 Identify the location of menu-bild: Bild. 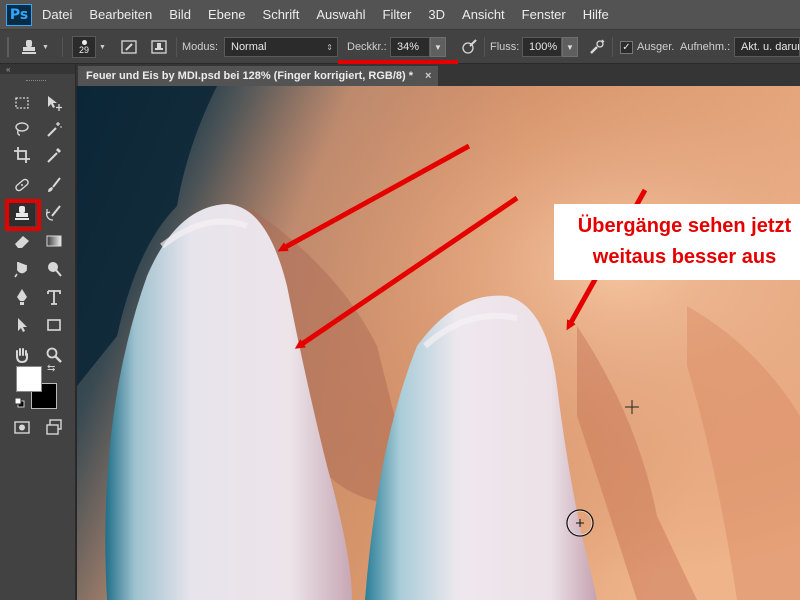
(180, 14).